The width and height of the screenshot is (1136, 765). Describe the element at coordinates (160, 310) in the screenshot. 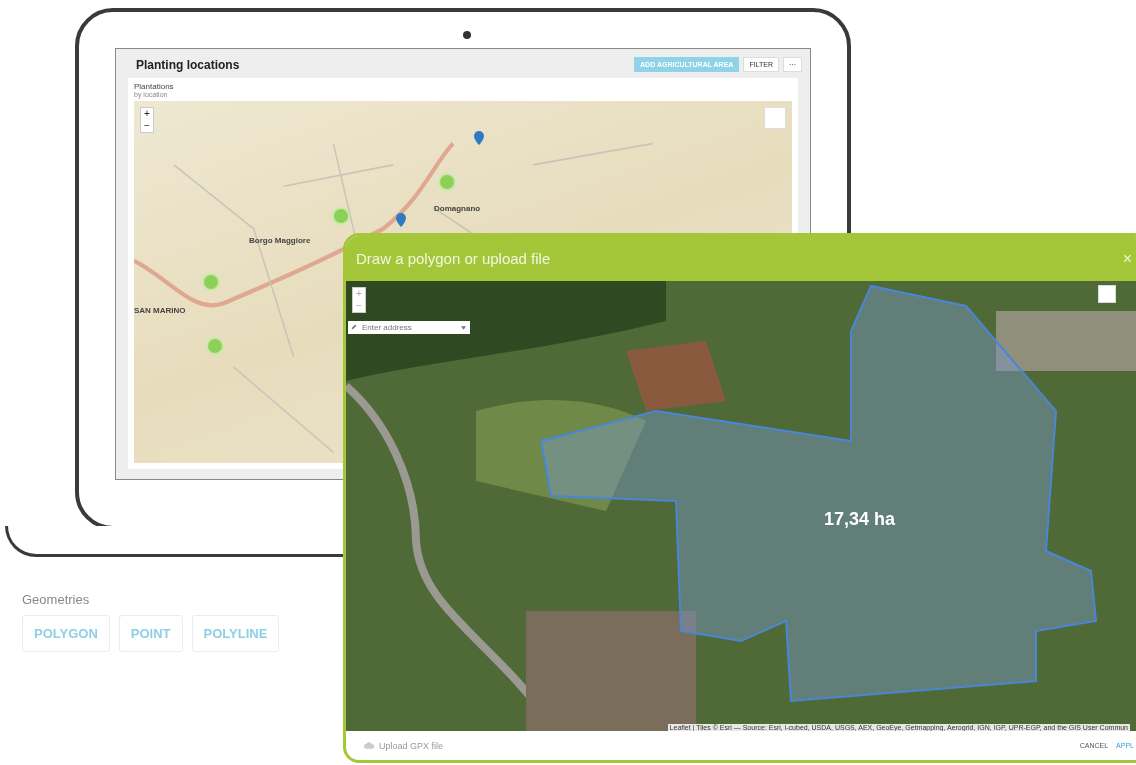

I see `place-label: SAN MARINO` at that location.